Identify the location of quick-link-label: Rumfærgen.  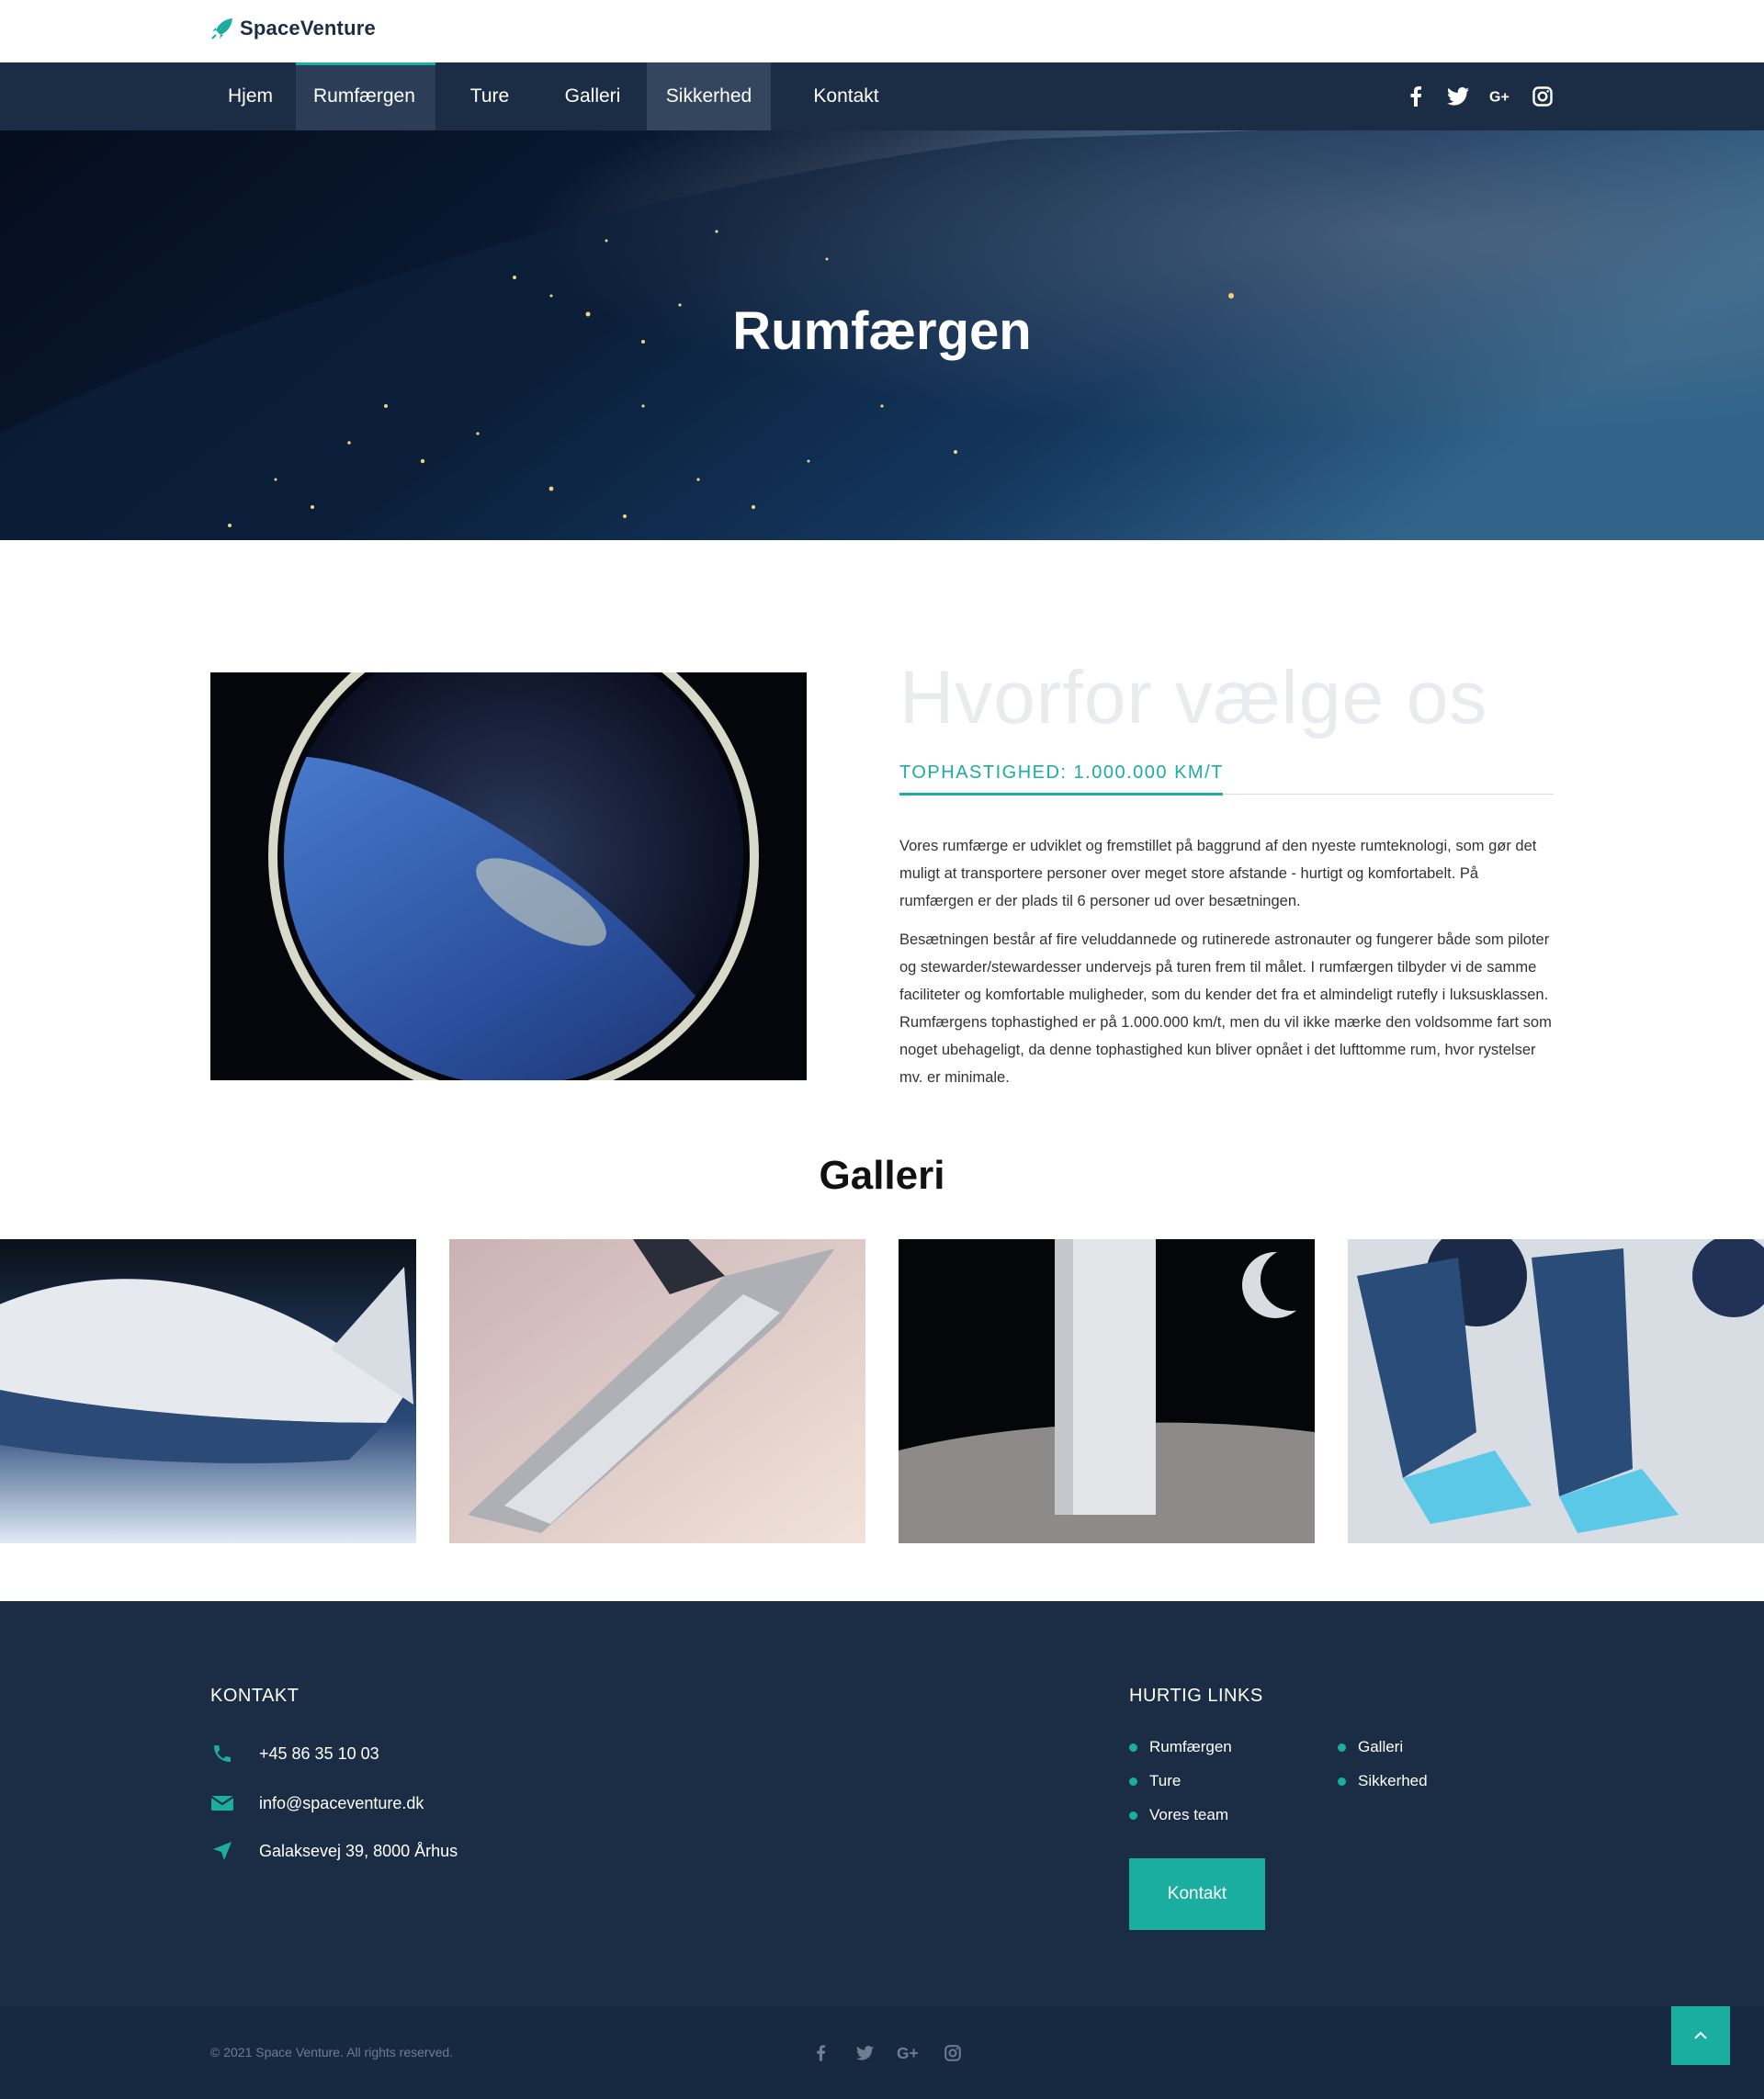
(1190, 1746).